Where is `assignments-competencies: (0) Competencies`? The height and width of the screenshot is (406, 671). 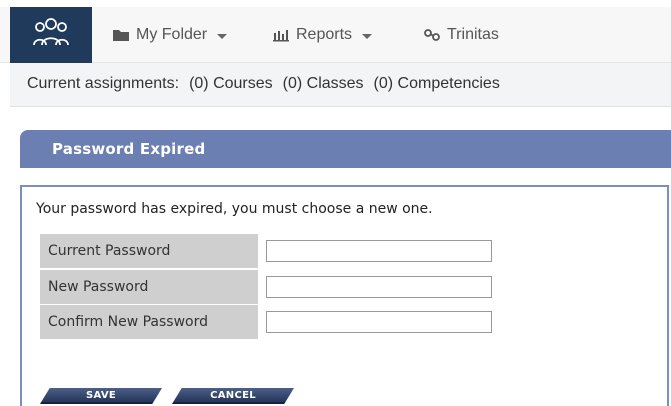
assignments-competencies: (0) Competencies is located at coordinates (437, 84).